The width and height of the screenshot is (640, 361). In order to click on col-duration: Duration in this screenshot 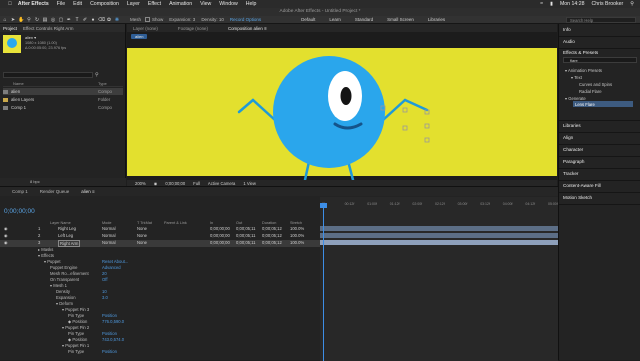, I will do `click(269, 223)`.